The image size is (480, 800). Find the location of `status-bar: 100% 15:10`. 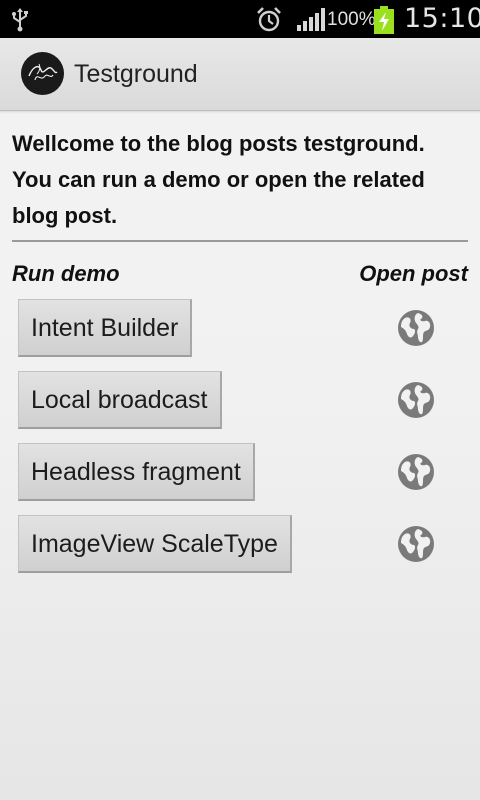

status-bar: 100% 15:10 is located at coordinates (240, 19).